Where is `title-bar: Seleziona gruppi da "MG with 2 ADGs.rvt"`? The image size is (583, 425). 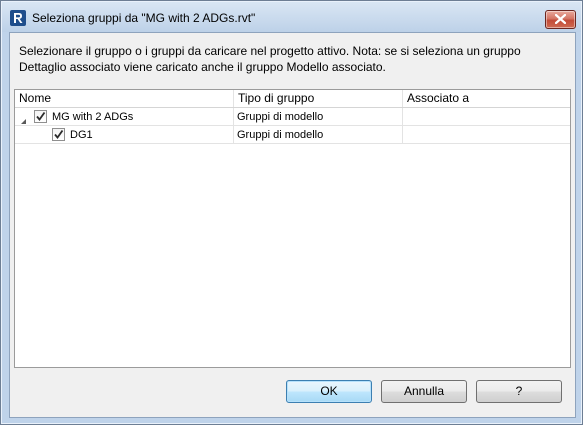
title-bar: Seleziona gruppi da "MG with 2 ADGs.rvt" is located at coordinates (291, 17).